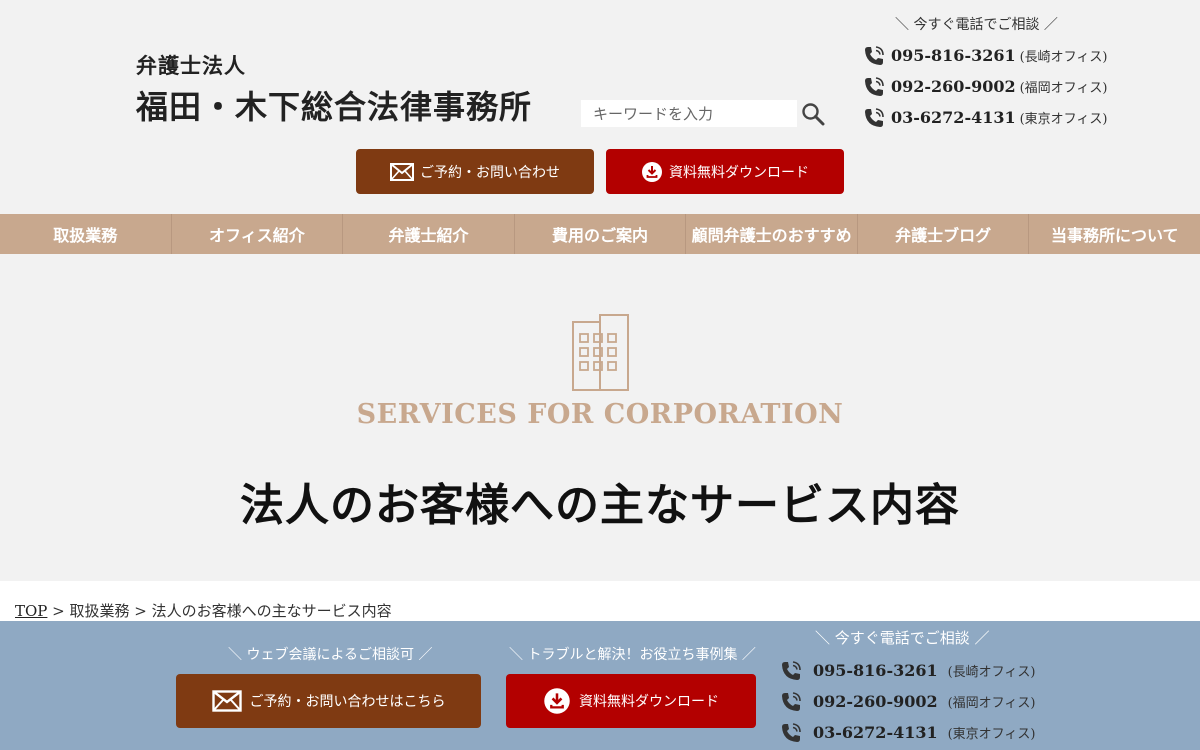 This screenshot has width=1200, height=750. Describe the element at coordinates (600, 601) in the screenshot. I see `breadcrumb-bar: TOP > 取扱業務 > 法人のお客様への主なサービス内容` at that location.